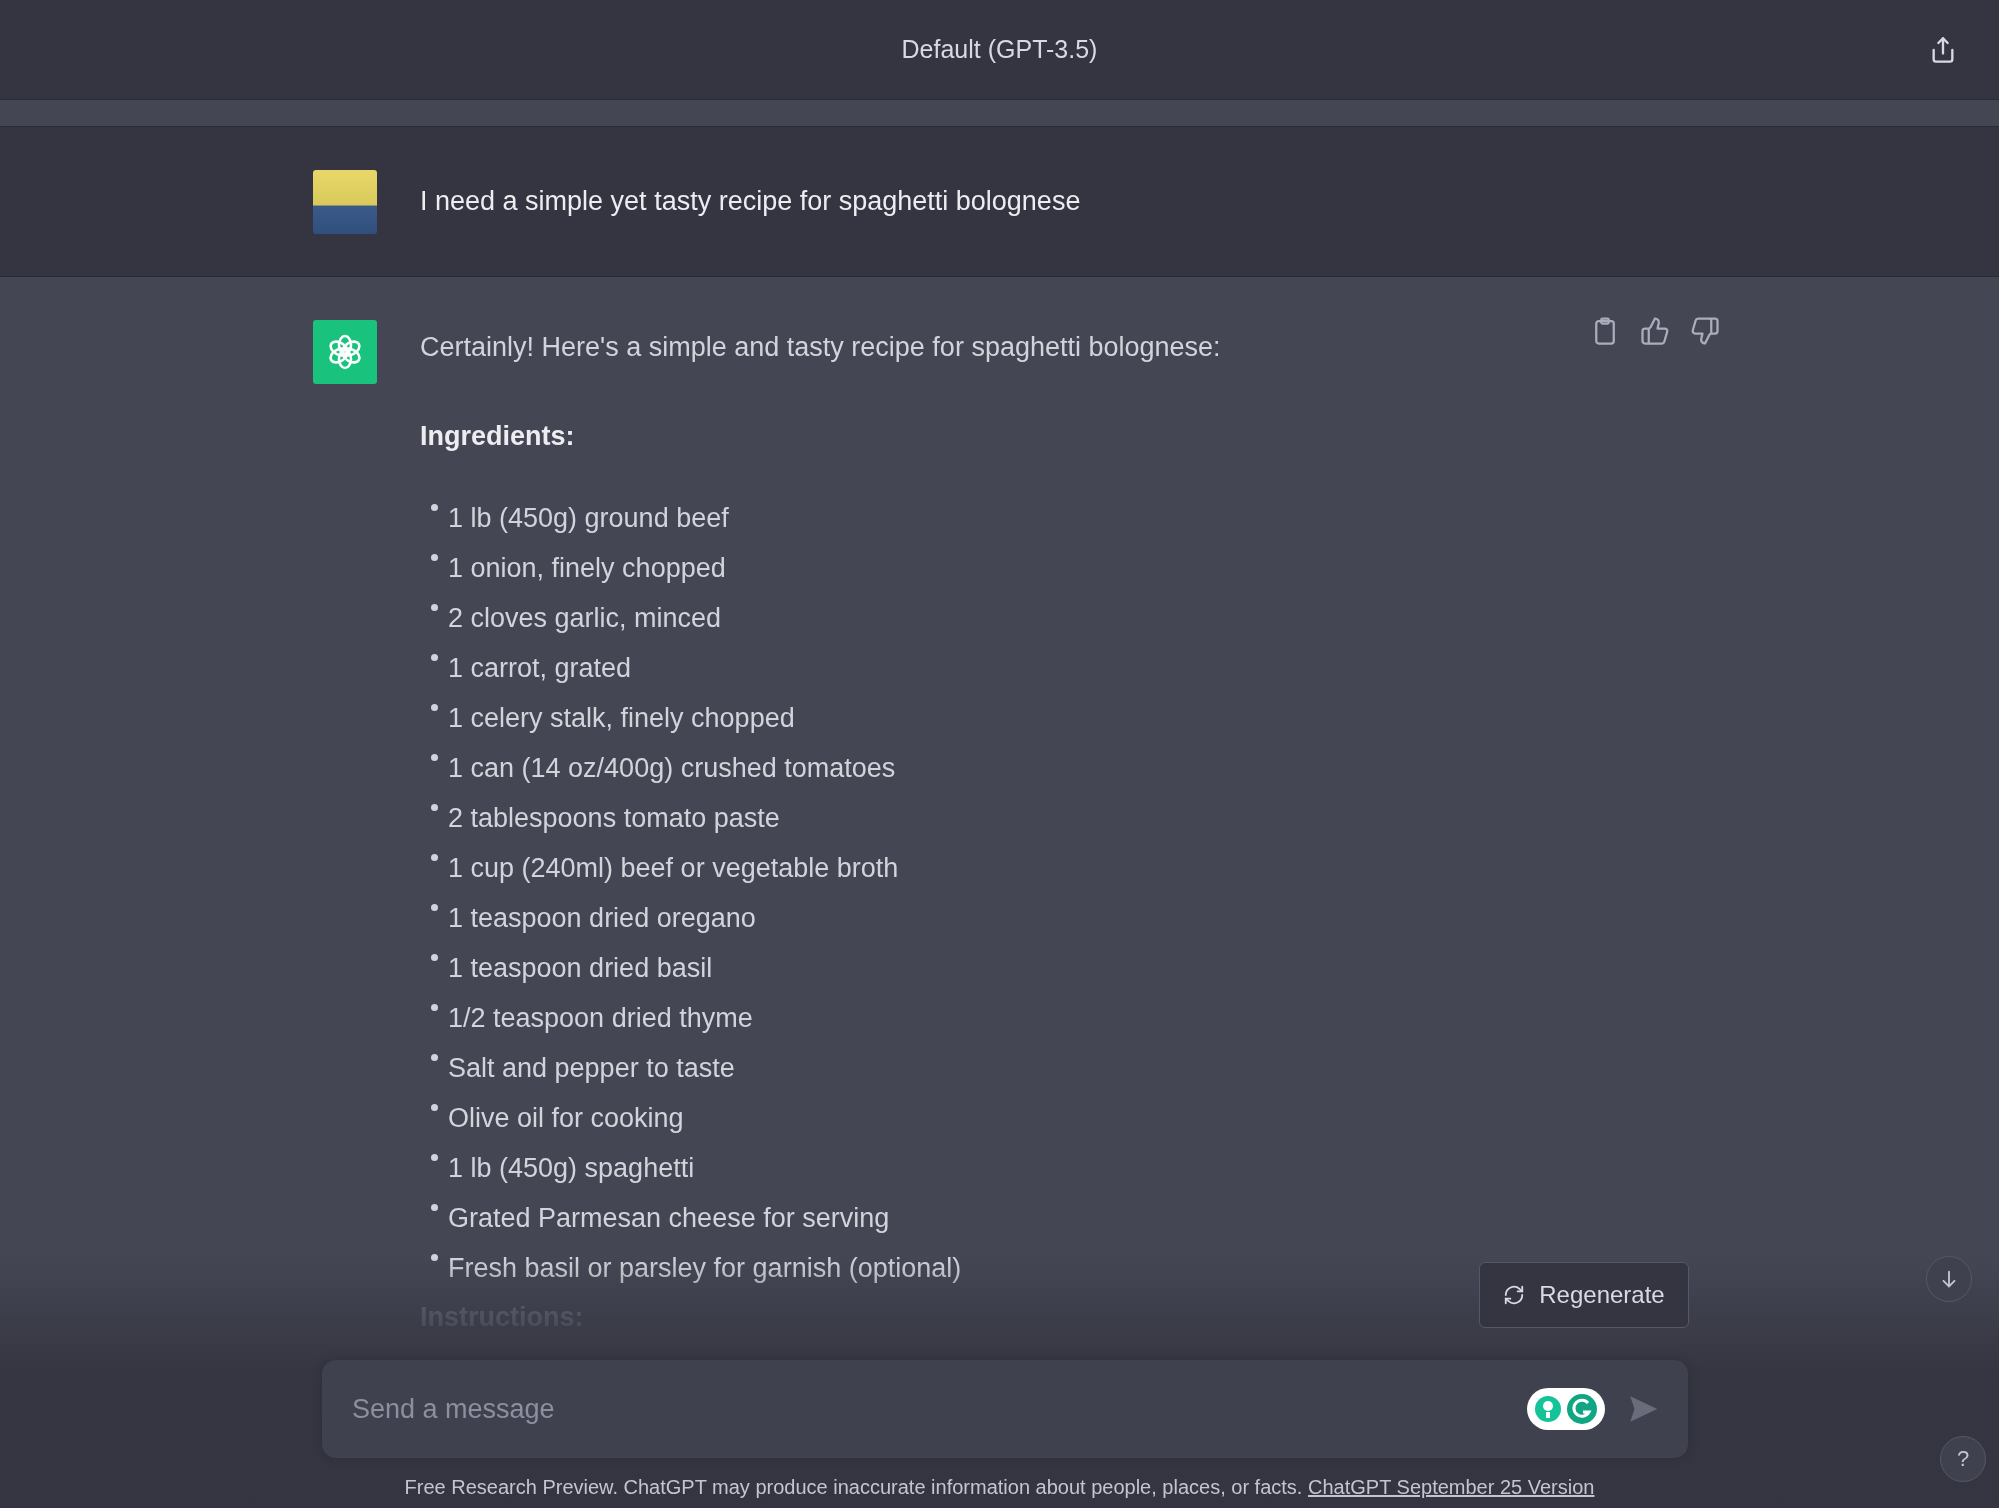  What do you see at coordinates (1949, 1279) in the screenshot?
I see `scroll-down-button` at bounding box center [1949, 1279].